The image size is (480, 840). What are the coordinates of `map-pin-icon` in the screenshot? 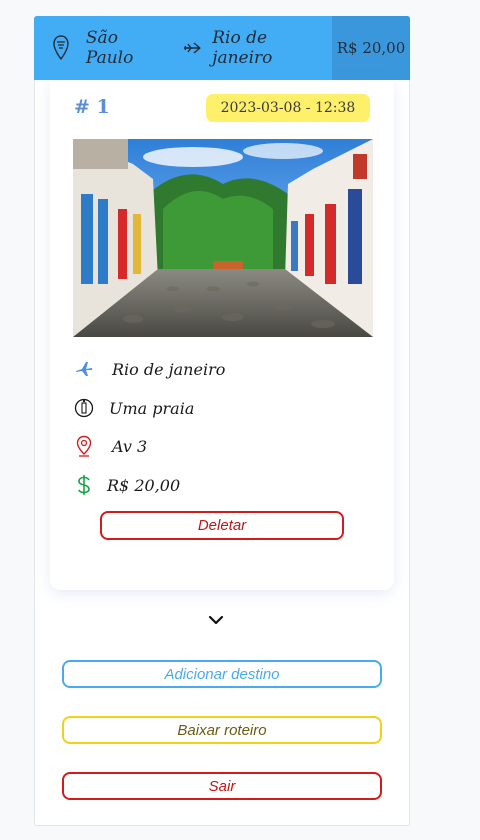 It's located at (61, 48).